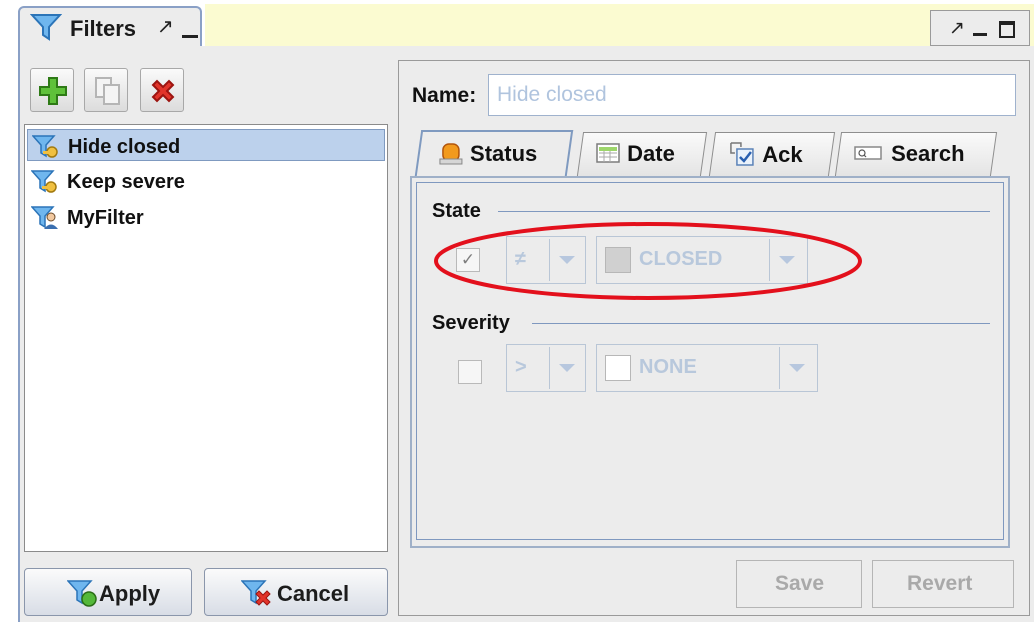 The image size is (1034, 622). Describe the element at coordinates (126, 182) in the screenshot. I see `filter-name: Keep severe` at that location.